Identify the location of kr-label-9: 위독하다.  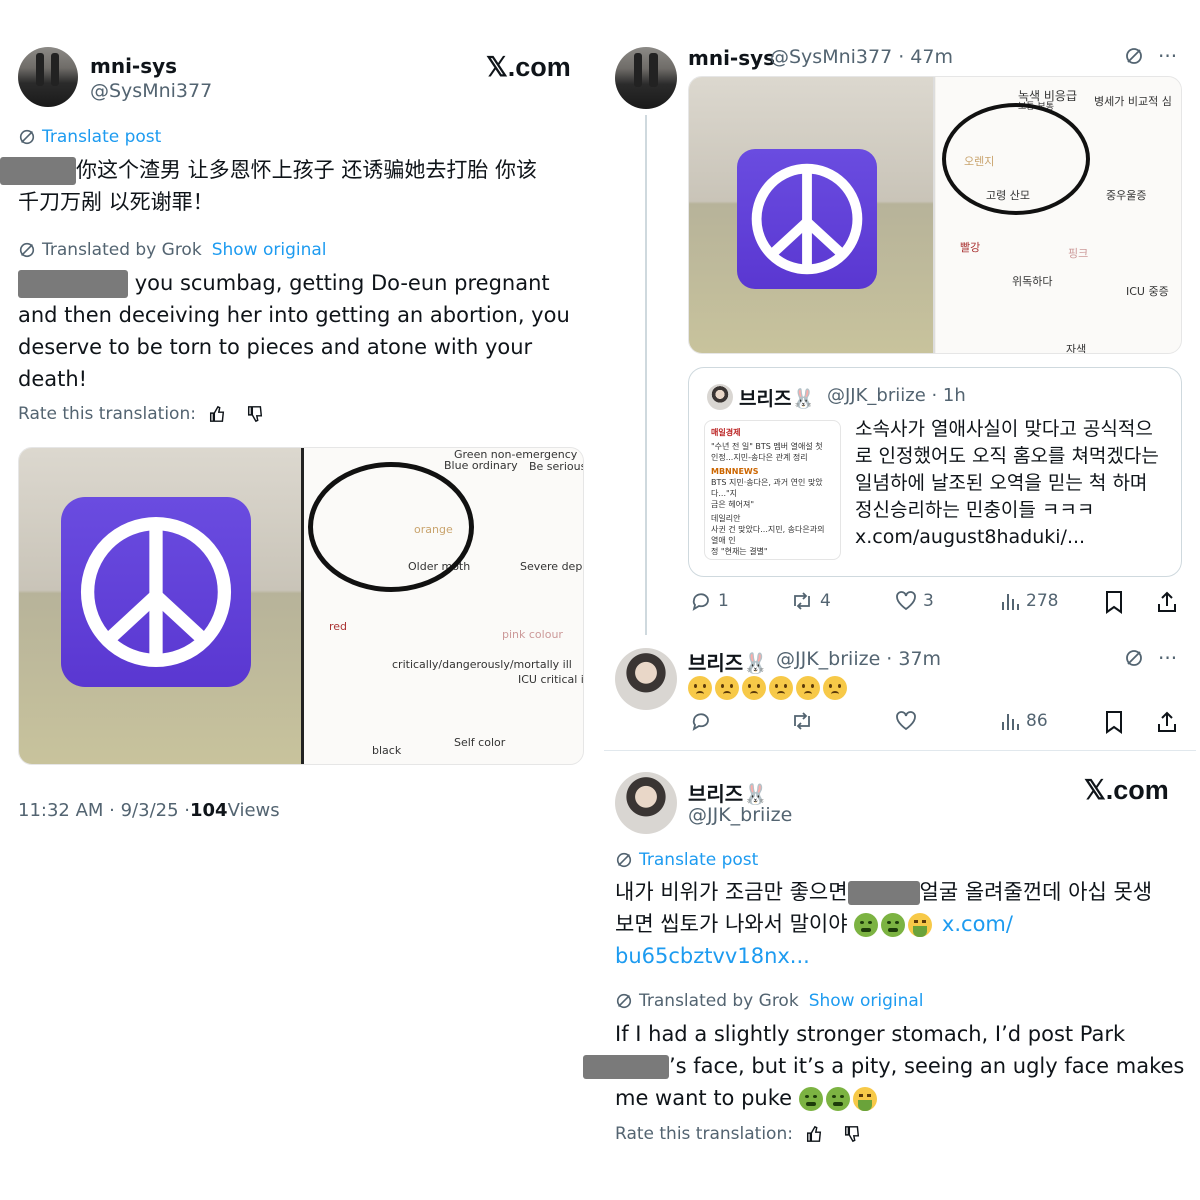
(1032, 281).